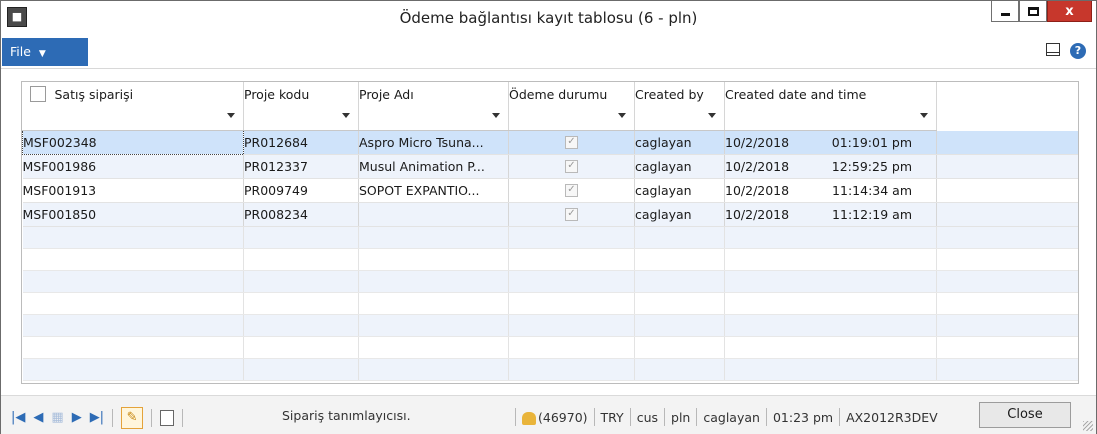 Image resolution: width=1097 pixels, height=434 pixels. Describe the element at coordinates (563, 417) in the screenshot. I see `notifications-count: (46970)` at that location.